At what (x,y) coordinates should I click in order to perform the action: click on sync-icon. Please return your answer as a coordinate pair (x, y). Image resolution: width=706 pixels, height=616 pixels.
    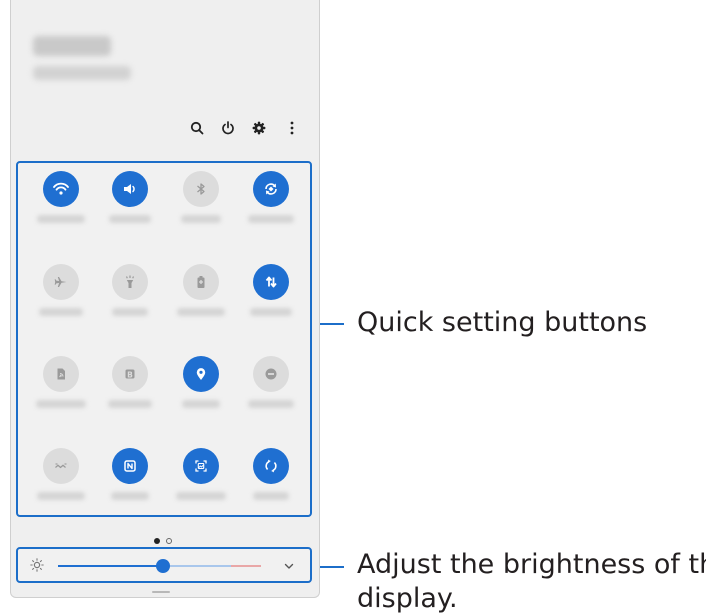
    Looking at the image, I should click on (271, 466).